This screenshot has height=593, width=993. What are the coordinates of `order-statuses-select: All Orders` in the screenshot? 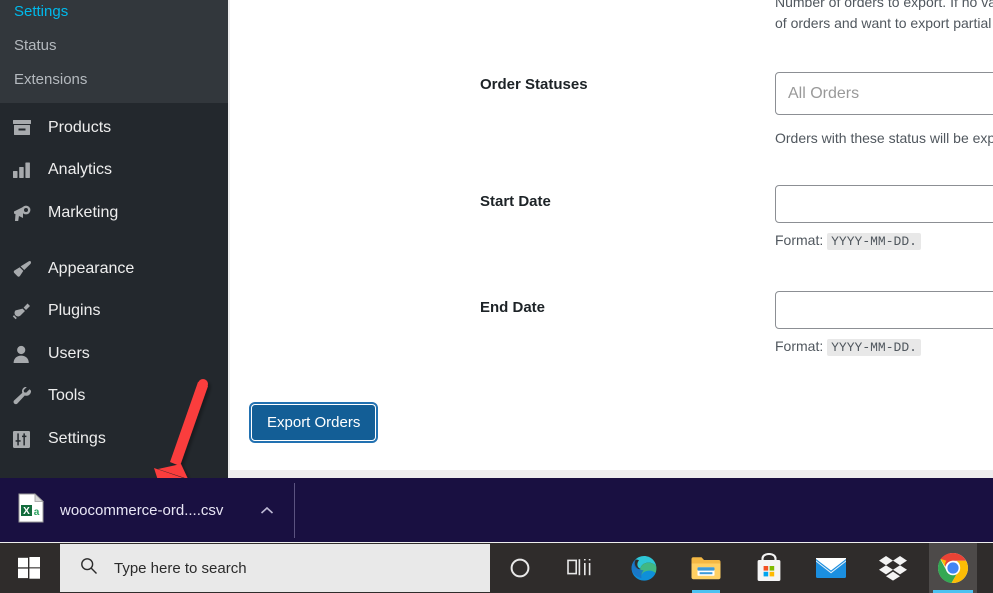 It's located at (884, 93).